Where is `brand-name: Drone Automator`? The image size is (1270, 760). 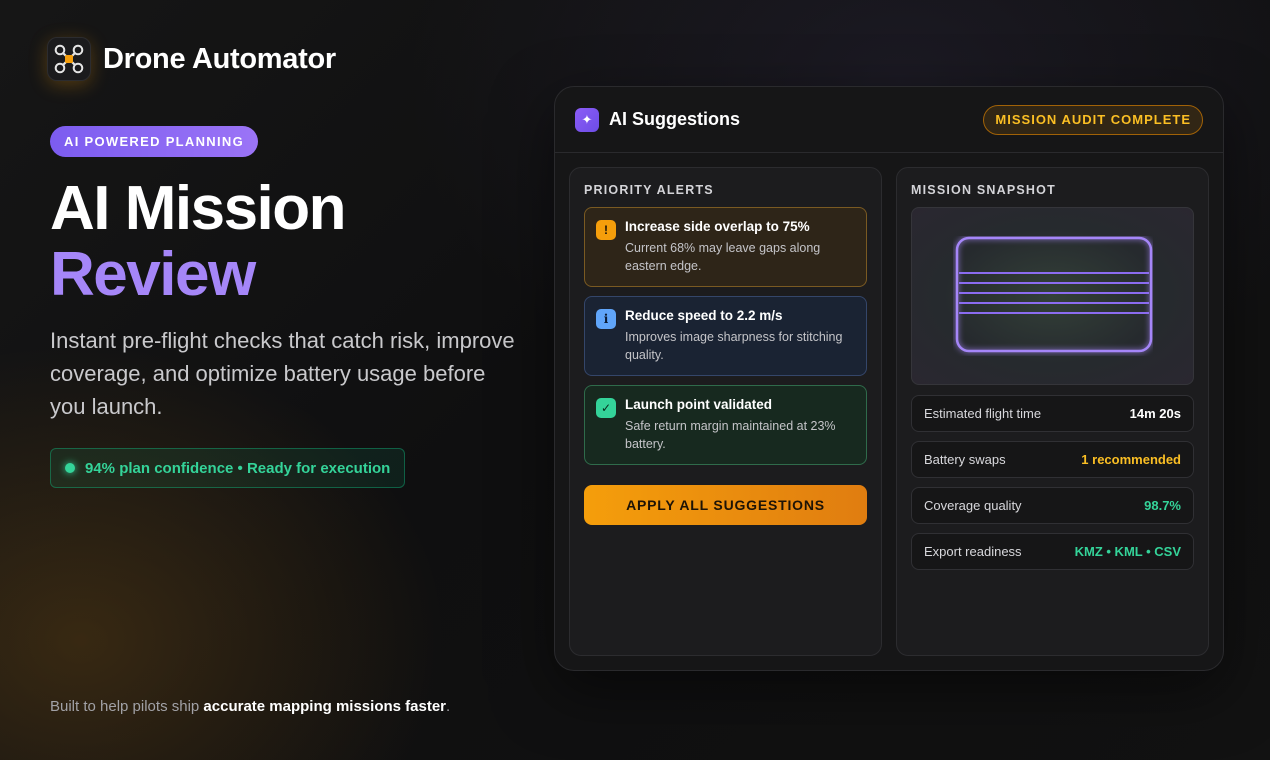 brand-name: Drone Automator is located at coordinates (219, 58).